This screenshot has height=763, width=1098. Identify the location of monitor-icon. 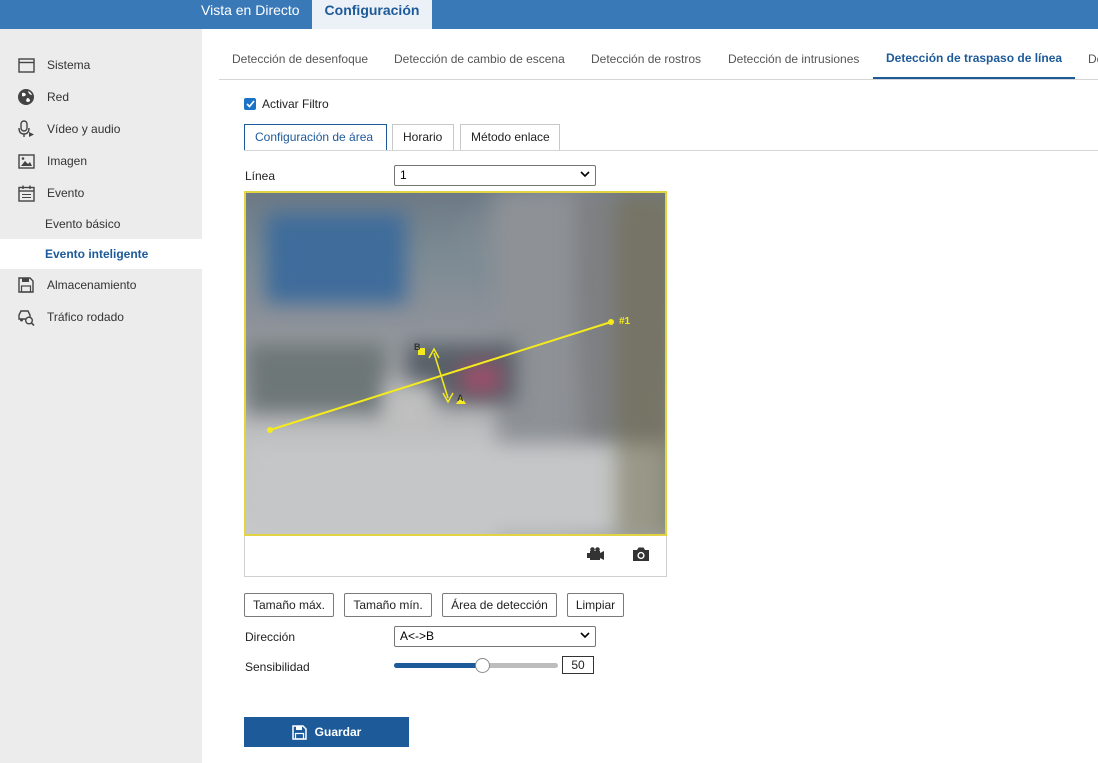
(26, 65).